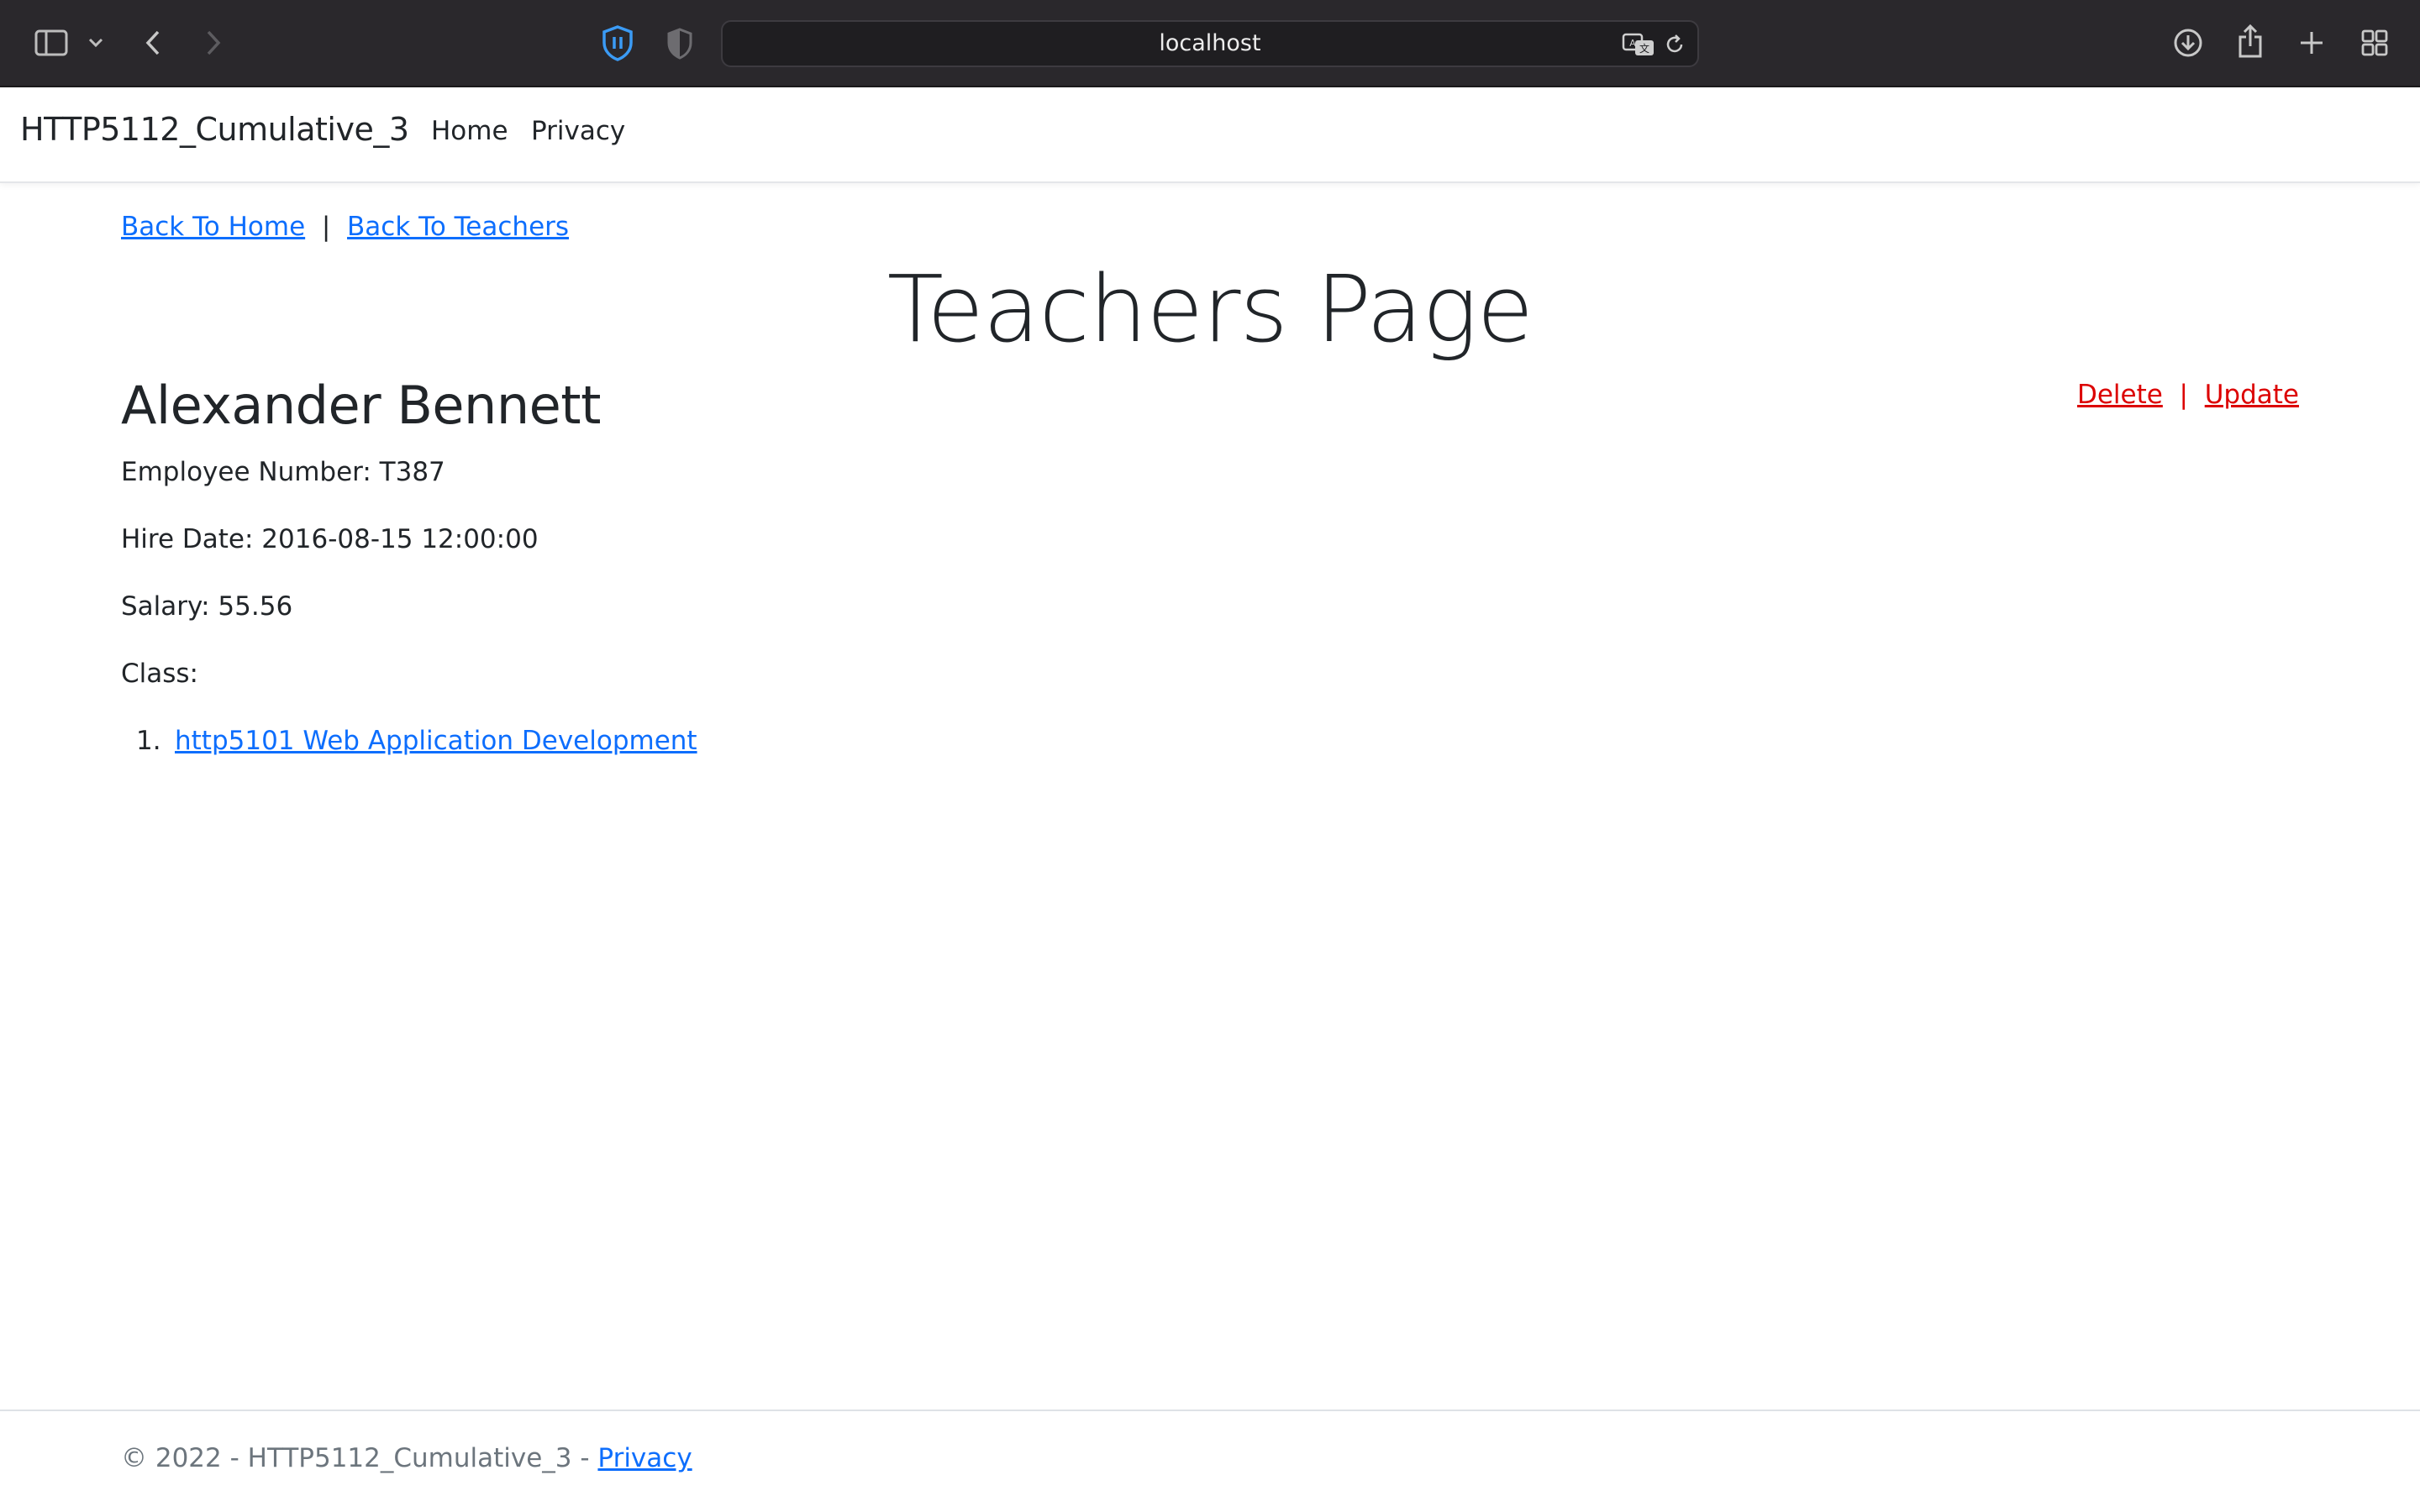 Image resolution: width=2420 pixels, height=1512 pixels. Describe the element at coordinates (2252, 395) in the screenshot. I see `update-link: Update` at that location.